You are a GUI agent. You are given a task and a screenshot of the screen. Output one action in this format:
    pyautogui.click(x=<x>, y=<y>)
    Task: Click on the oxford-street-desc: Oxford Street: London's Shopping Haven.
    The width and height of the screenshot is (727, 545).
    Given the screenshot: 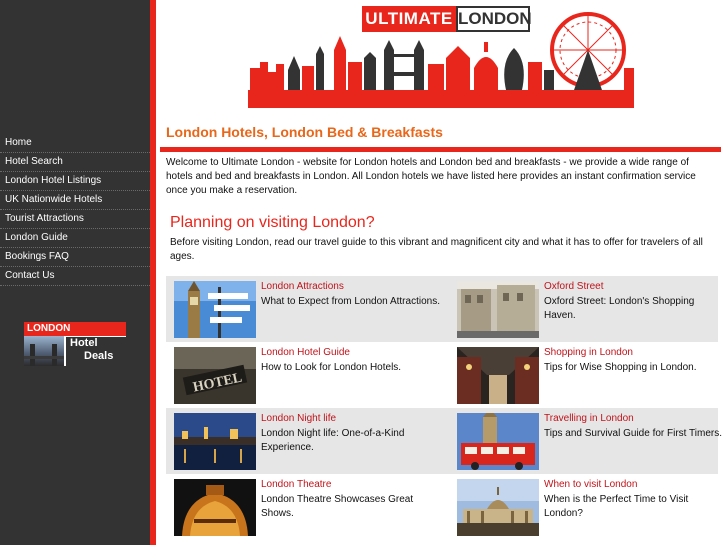 What is the action you would take?
    pyautogui.click(x=619, y=308)
    